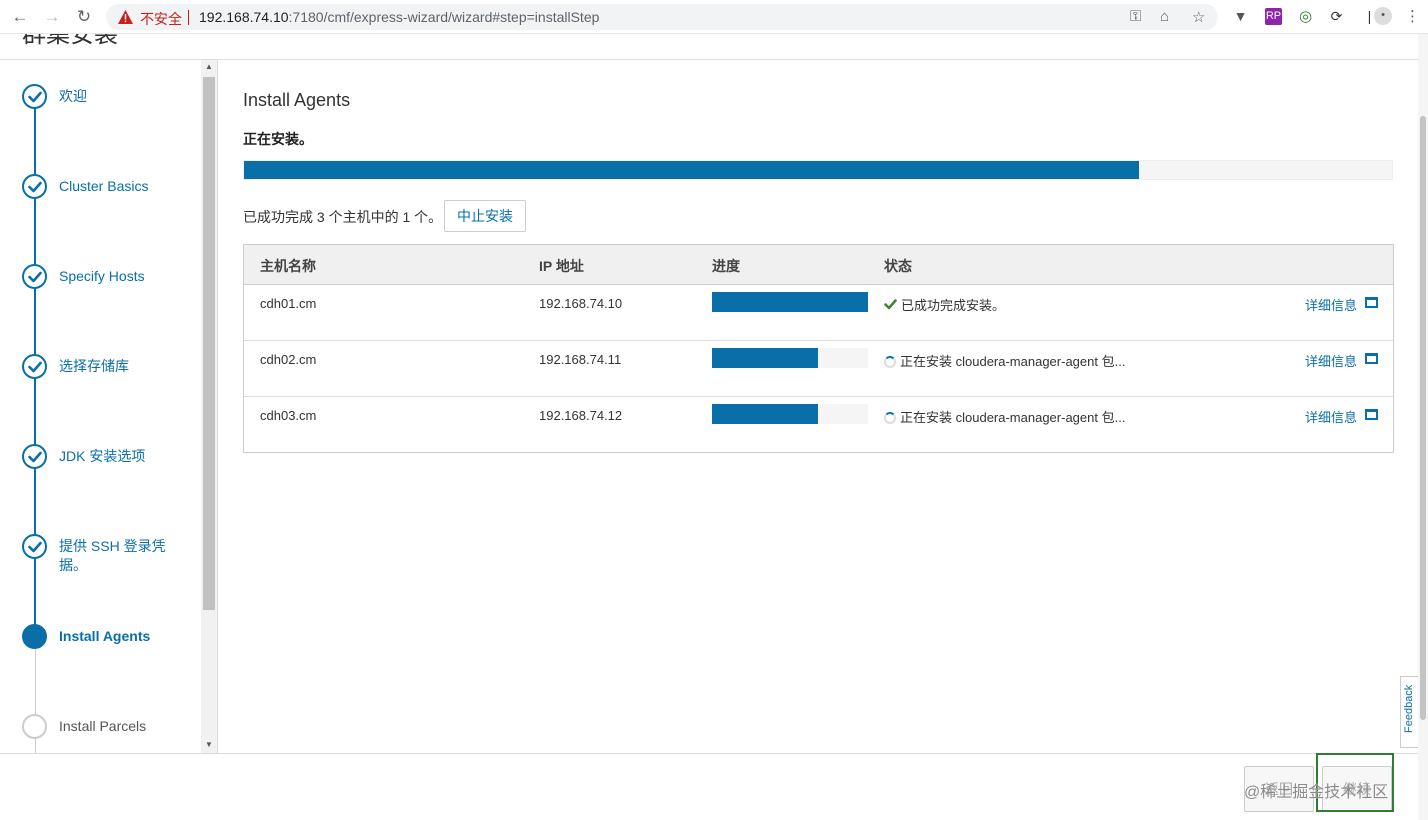 This screenshot has width=1428, height=820. I want to click on feedback-tab: Feedback, so click(1409, 712).